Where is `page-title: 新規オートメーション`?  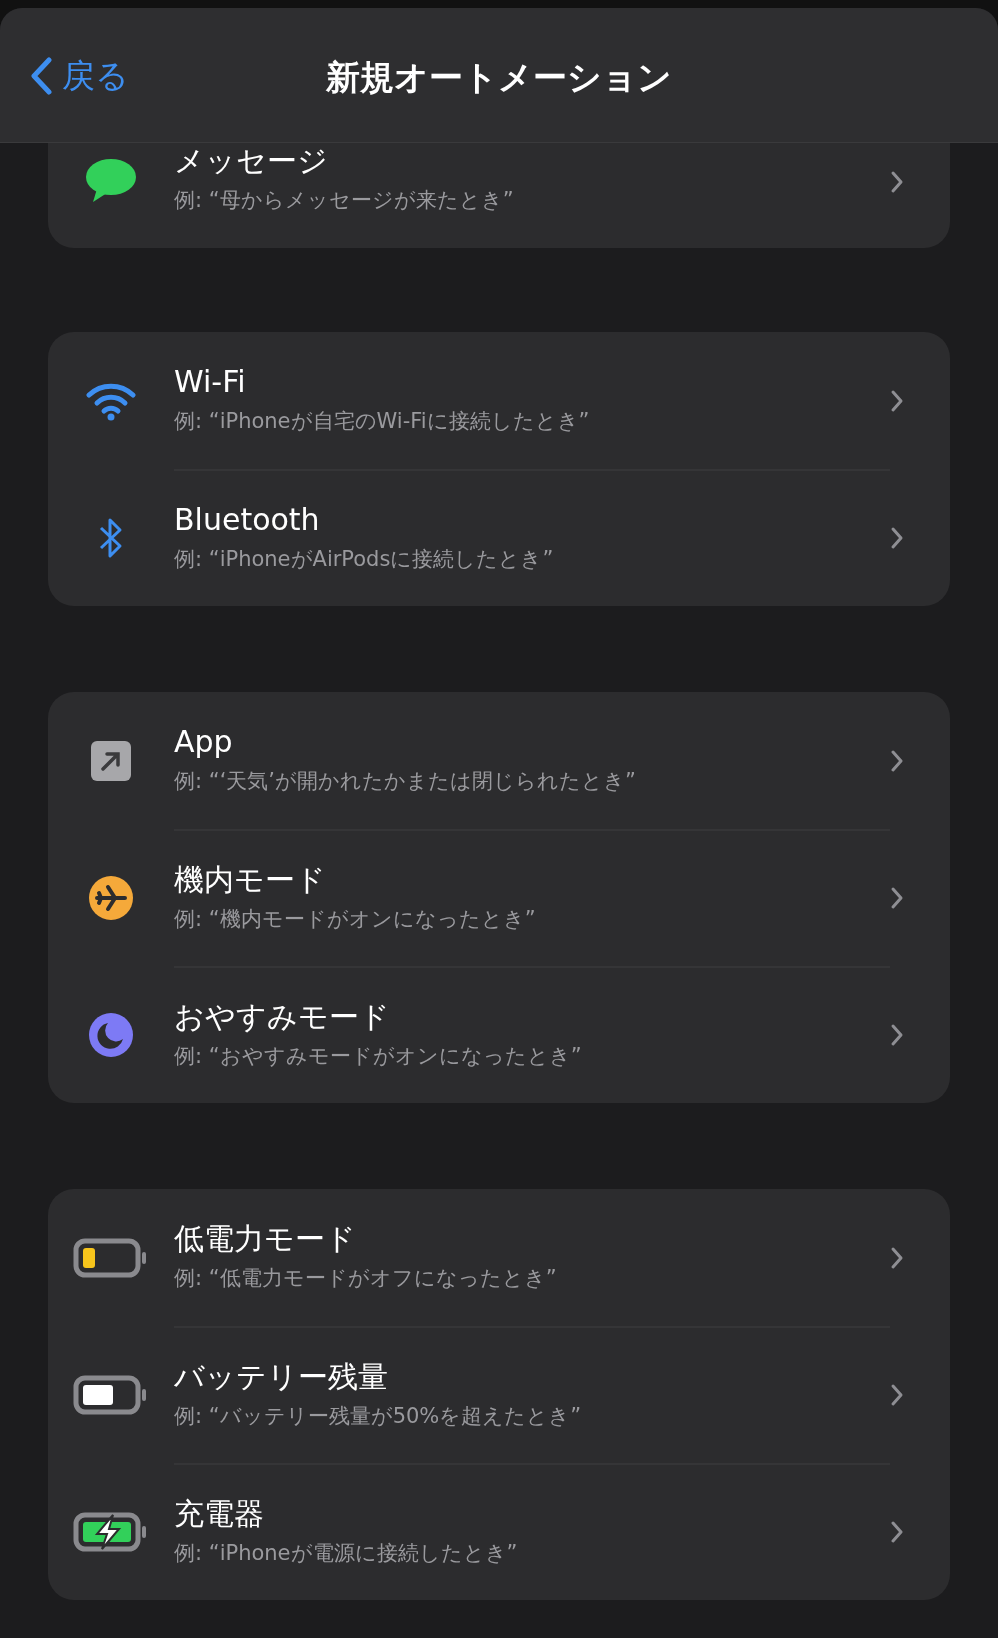 page-title: 新規オートメーション is located at coordinates (499, 77).